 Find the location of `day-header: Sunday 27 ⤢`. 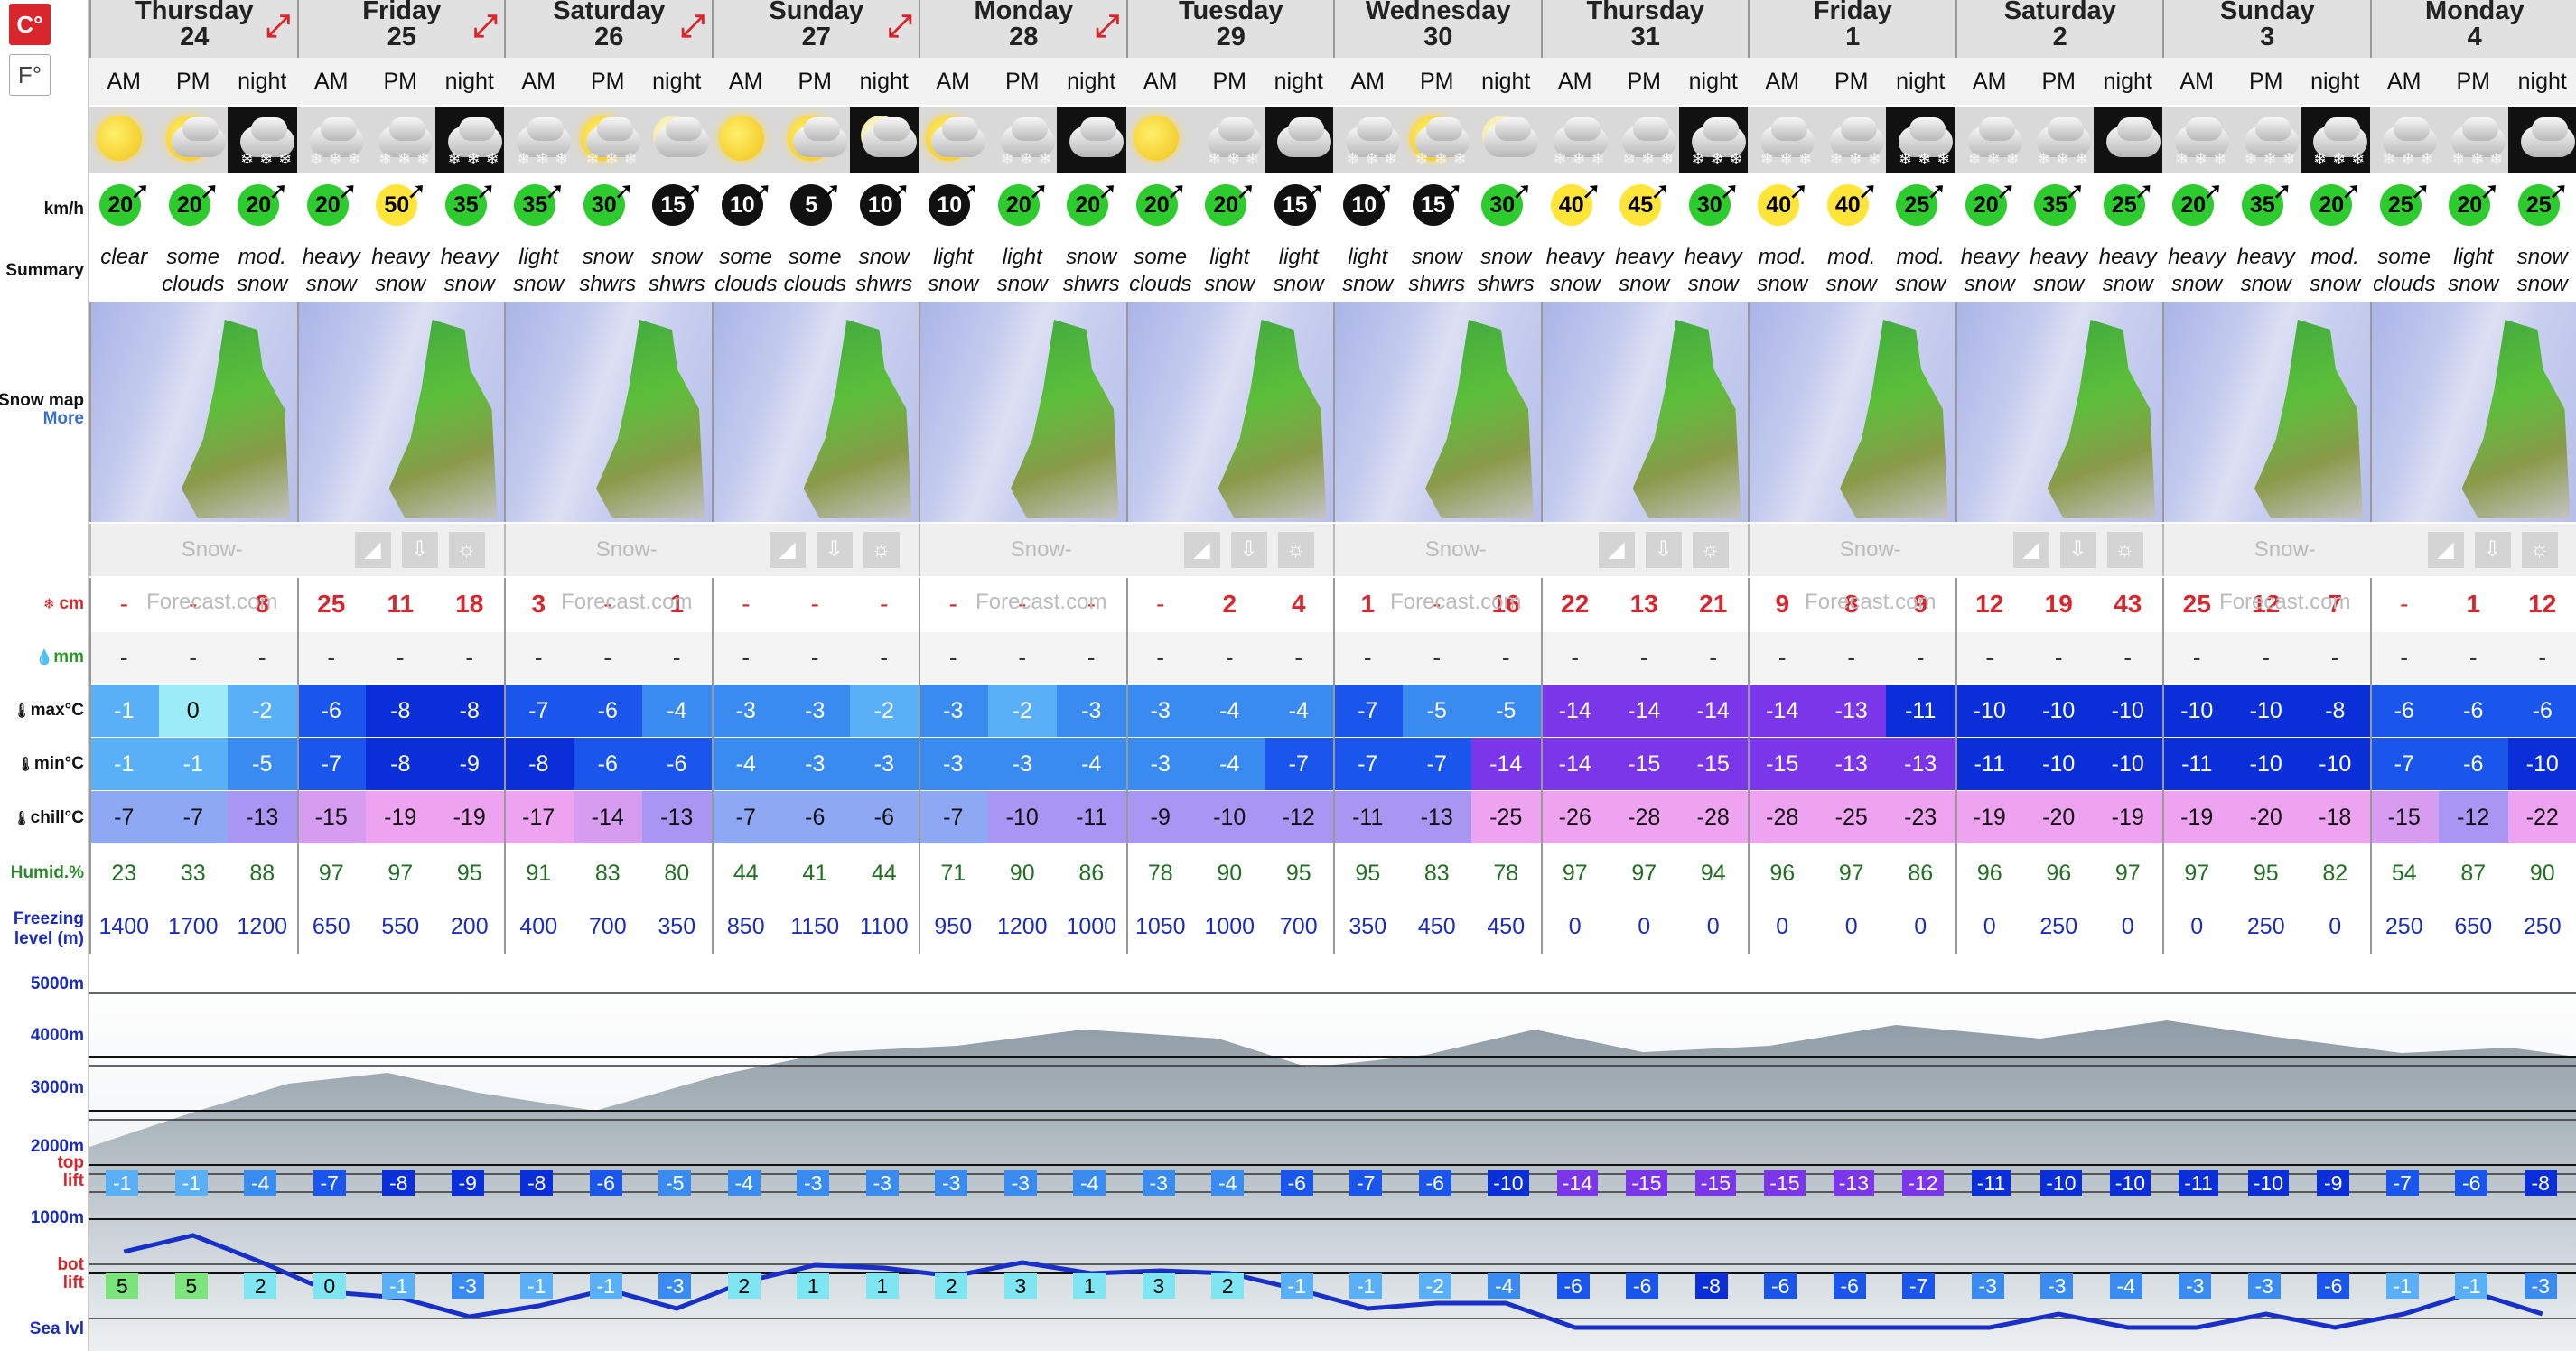

day-header: Sunday 27 ⤢ is located at coordinates (815, 29).